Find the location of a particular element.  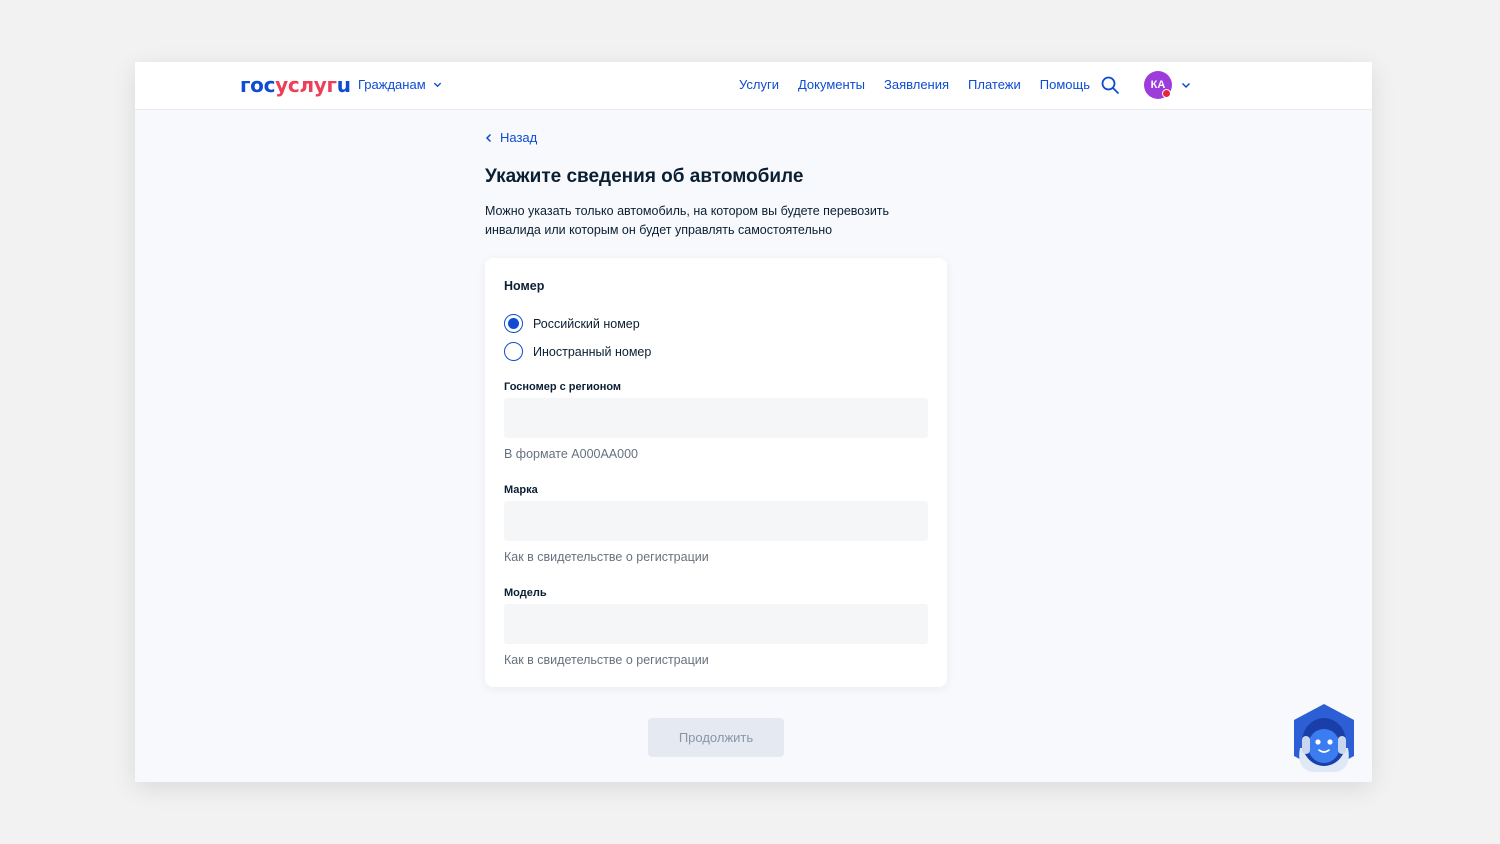

continue-button: Продолжить is located at coordinates (716, 737).